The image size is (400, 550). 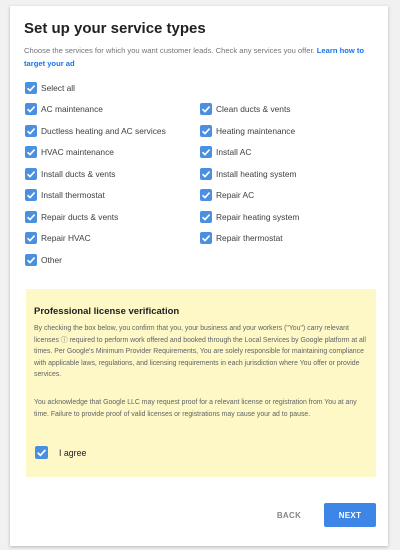 I want to click on service-left-6-checkbox, so click(x=31, y=238).